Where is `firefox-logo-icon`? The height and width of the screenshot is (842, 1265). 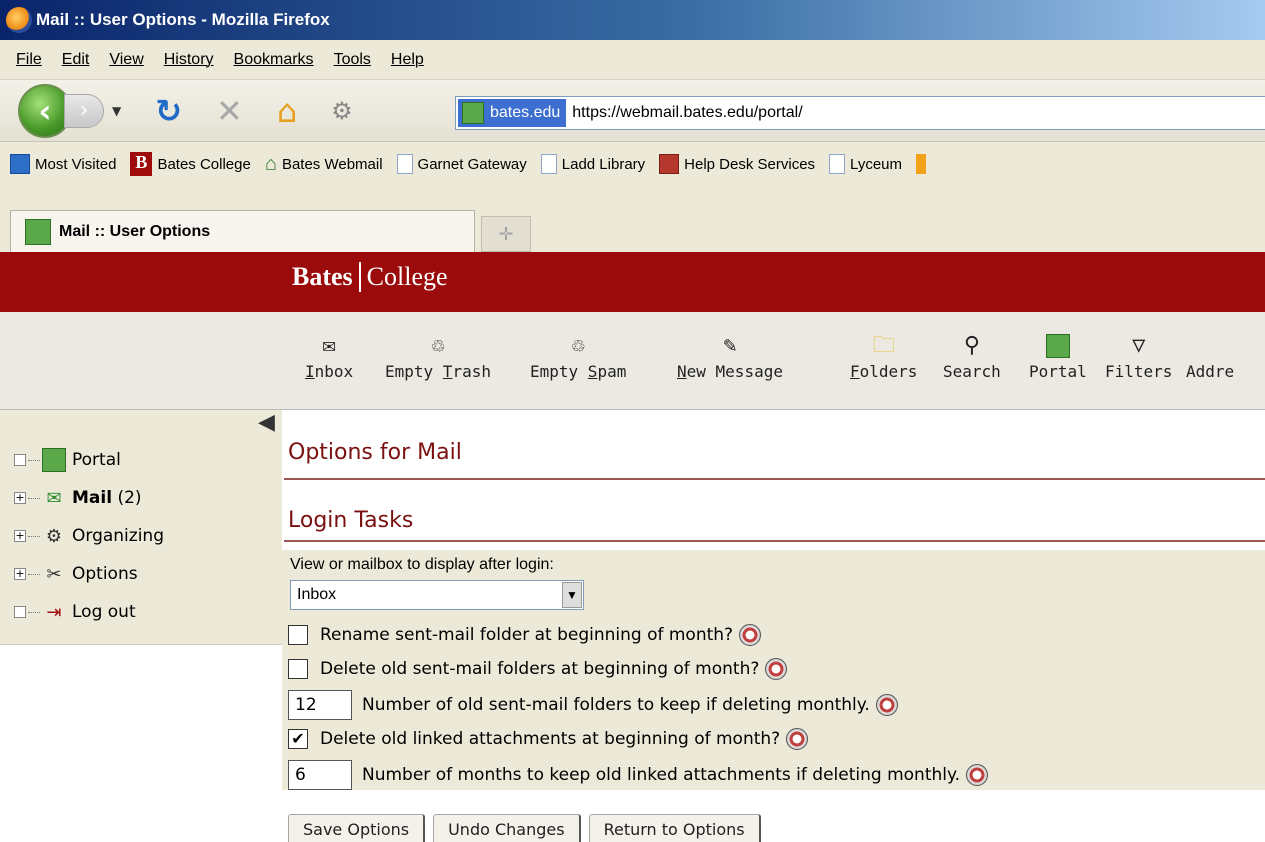
firefox-logo-icon is located at coordinates (19, 20).